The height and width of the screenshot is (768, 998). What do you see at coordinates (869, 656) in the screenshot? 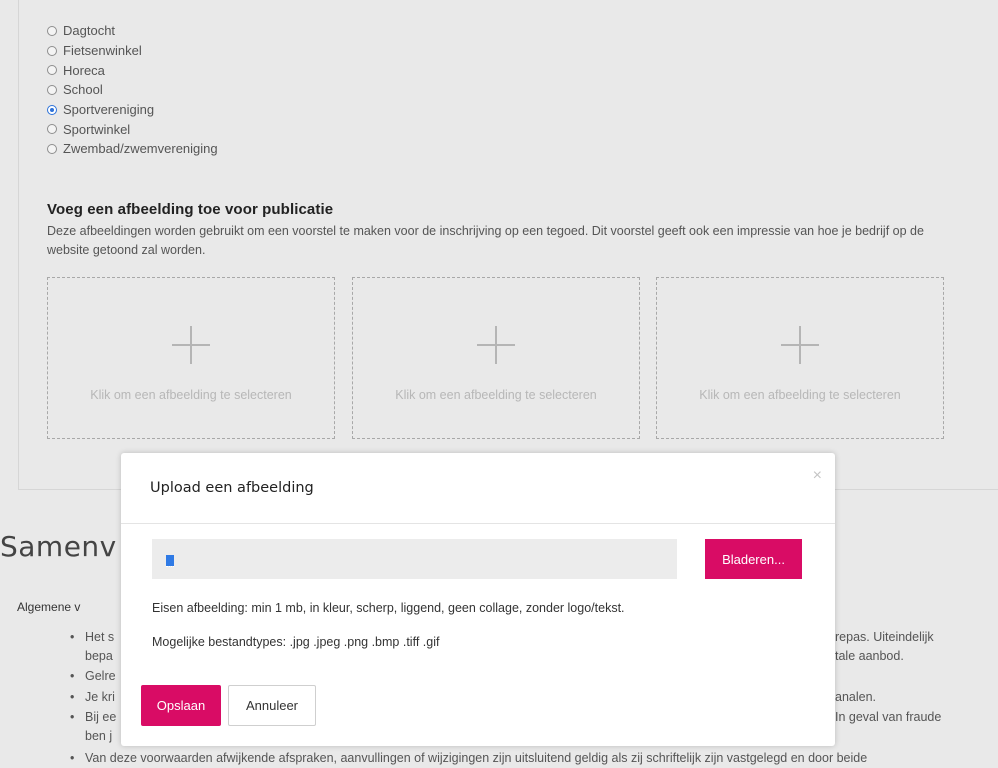
I see `summary-bullet-tail: tale aanbod.` at bounding box center [869, 656].